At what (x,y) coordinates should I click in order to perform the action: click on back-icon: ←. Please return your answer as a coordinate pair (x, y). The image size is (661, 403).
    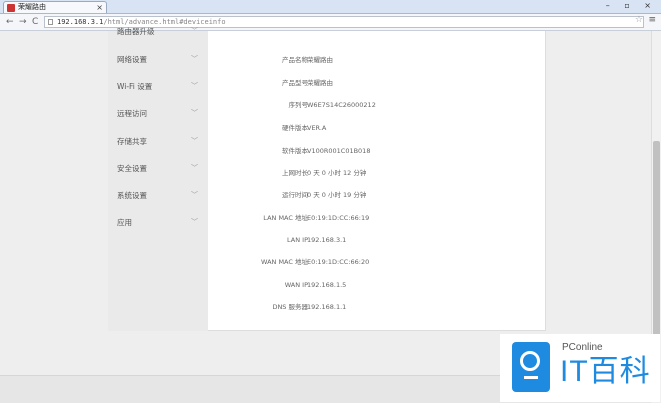
    Looking at the image, I should click on (10, 22).